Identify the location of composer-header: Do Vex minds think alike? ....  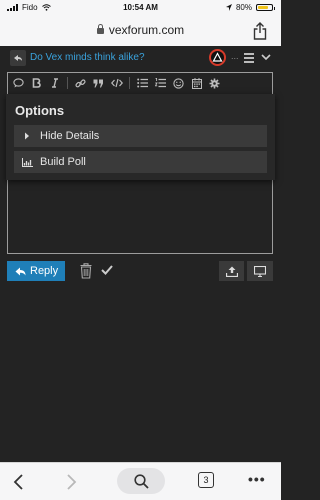
(140, 59).